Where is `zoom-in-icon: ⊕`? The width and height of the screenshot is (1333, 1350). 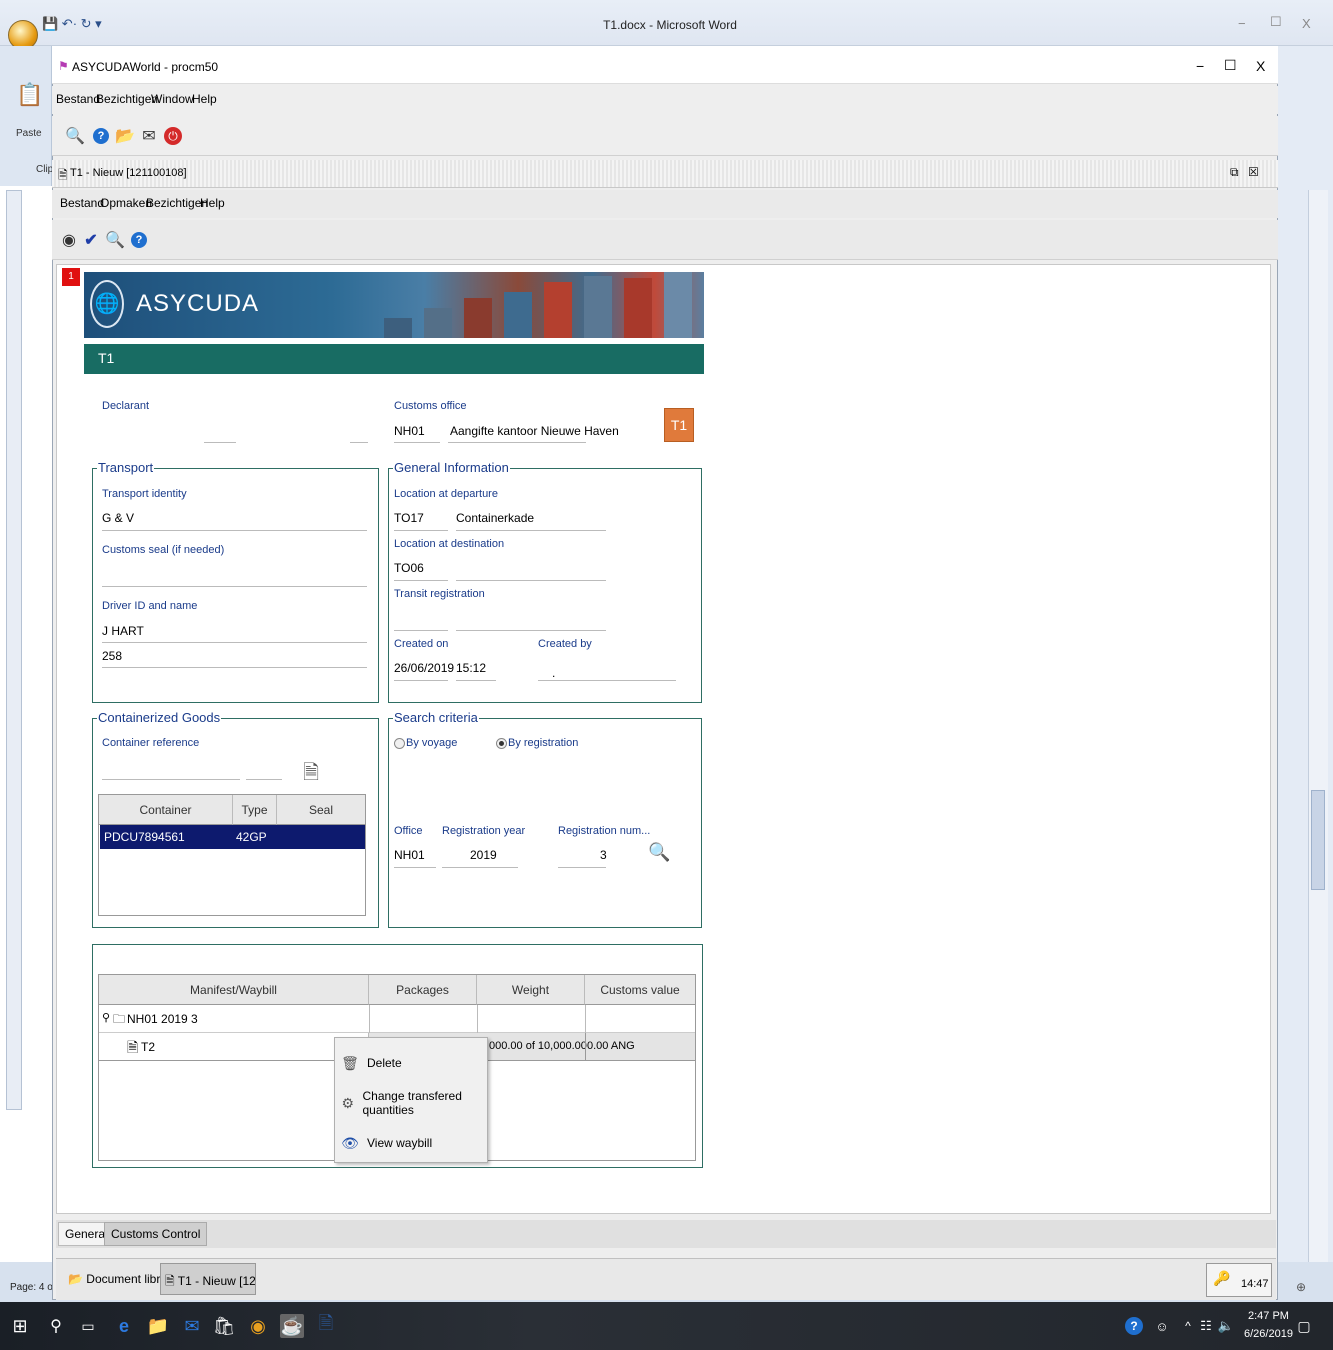 zoom-in-icon: ⊕ is located at coordinates (1301, 1287).